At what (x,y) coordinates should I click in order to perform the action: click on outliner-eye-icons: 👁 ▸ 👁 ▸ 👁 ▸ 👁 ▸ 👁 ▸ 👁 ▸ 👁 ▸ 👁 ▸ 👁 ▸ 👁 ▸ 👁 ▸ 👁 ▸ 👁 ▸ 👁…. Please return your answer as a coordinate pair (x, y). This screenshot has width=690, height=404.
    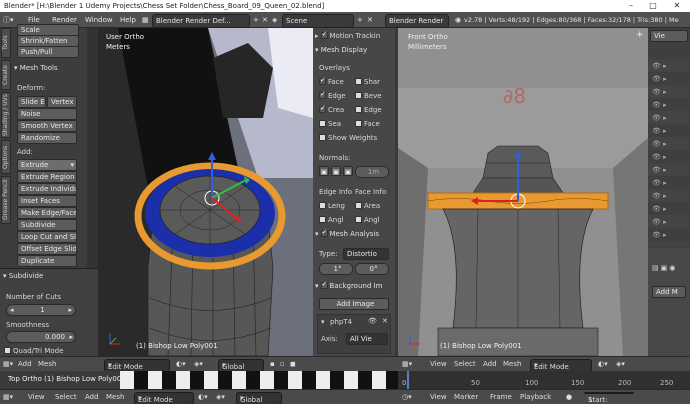
    Looking at the image, I should click on (659, 151).